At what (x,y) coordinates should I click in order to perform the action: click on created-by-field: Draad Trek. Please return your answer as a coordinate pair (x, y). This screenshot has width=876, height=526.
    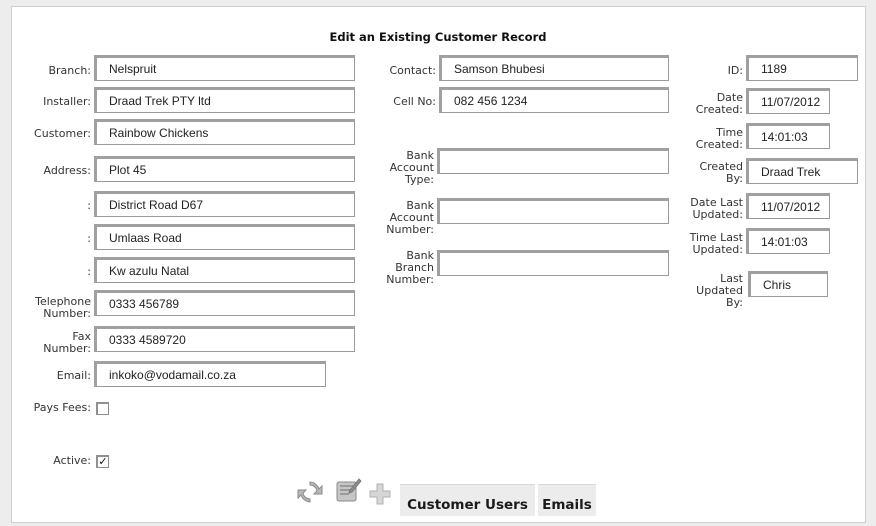
    Looking at the image, I should click on (802, 171).